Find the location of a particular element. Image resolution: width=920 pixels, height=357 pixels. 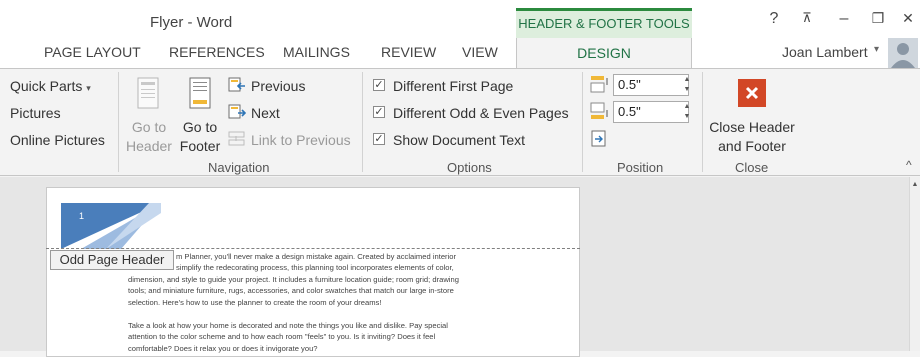

header-boundary-line is located at coordinates (313, 248).